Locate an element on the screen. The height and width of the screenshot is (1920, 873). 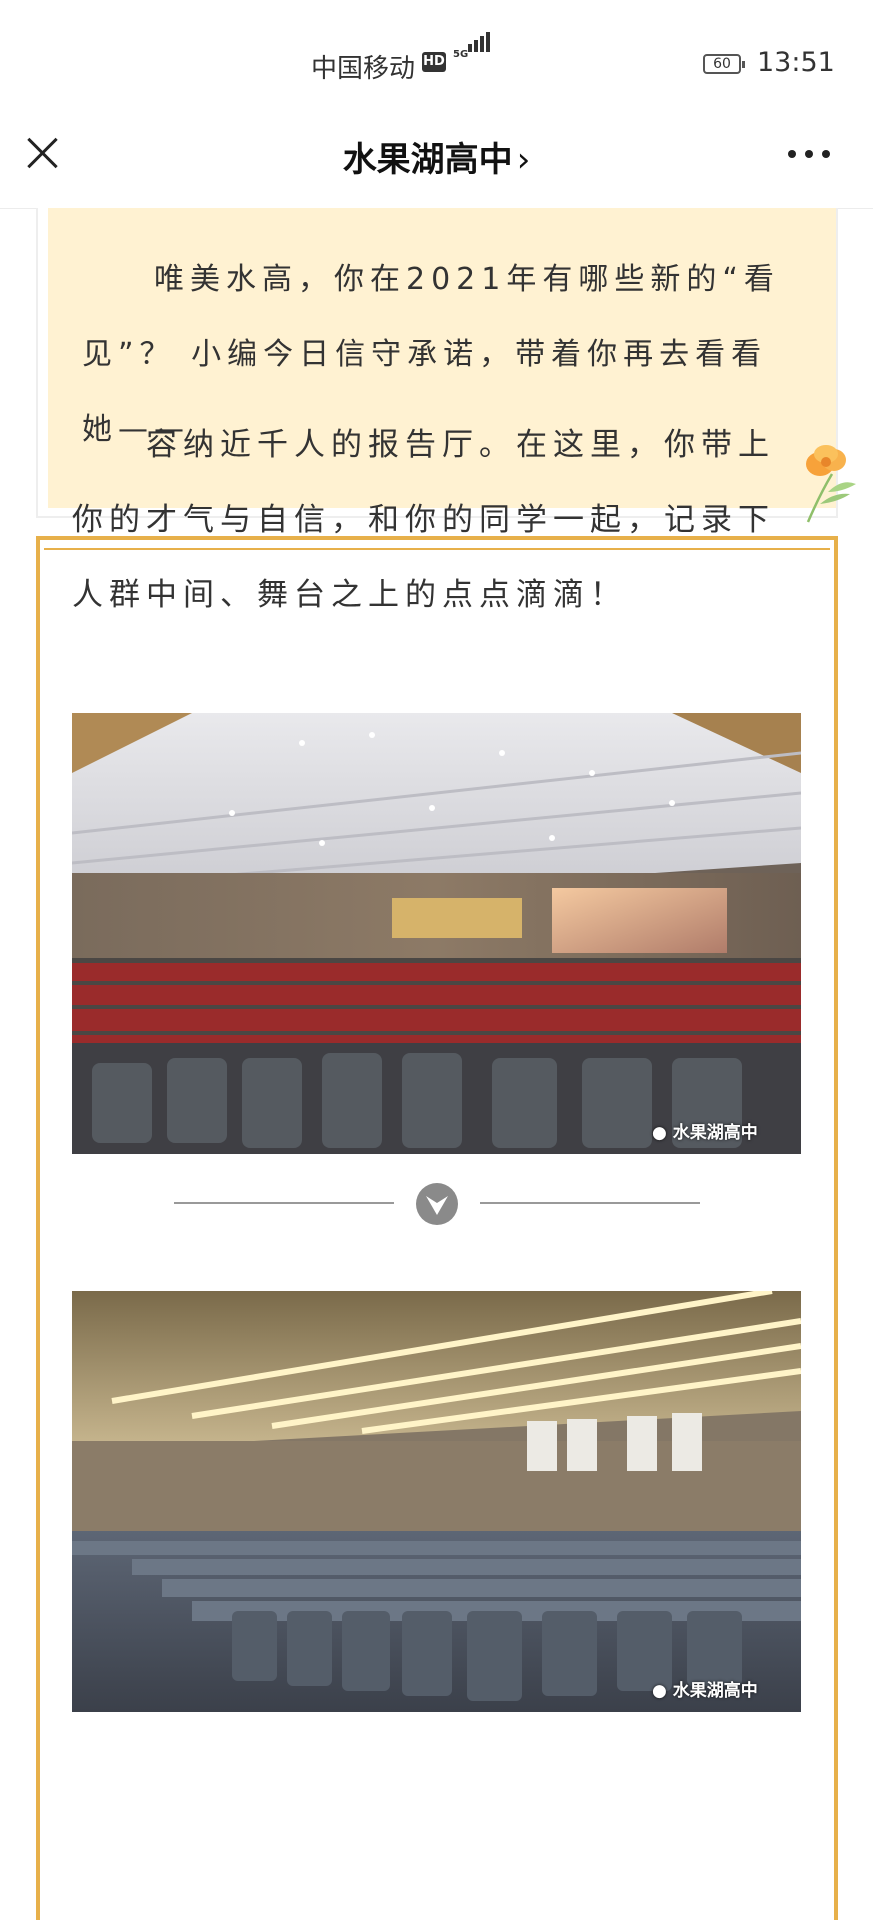
battery-icon: 60 is located at coordinates (724, 64).